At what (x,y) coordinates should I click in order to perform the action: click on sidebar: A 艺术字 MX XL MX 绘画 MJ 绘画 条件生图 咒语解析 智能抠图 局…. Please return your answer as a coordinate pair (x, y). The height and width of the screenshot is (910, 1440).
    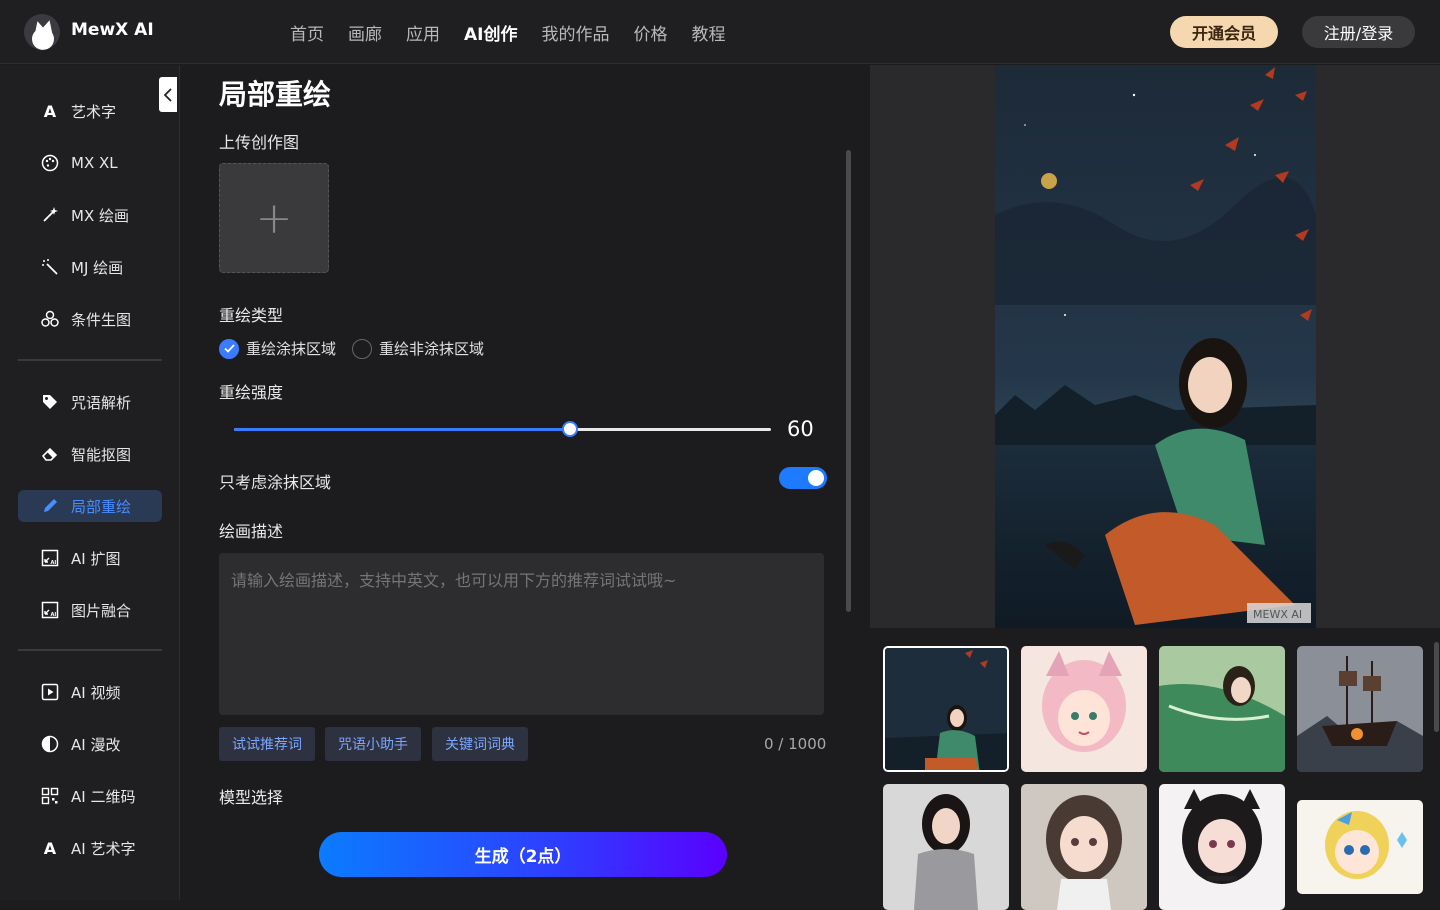
    Looking at the image, I should click on (90, 482).